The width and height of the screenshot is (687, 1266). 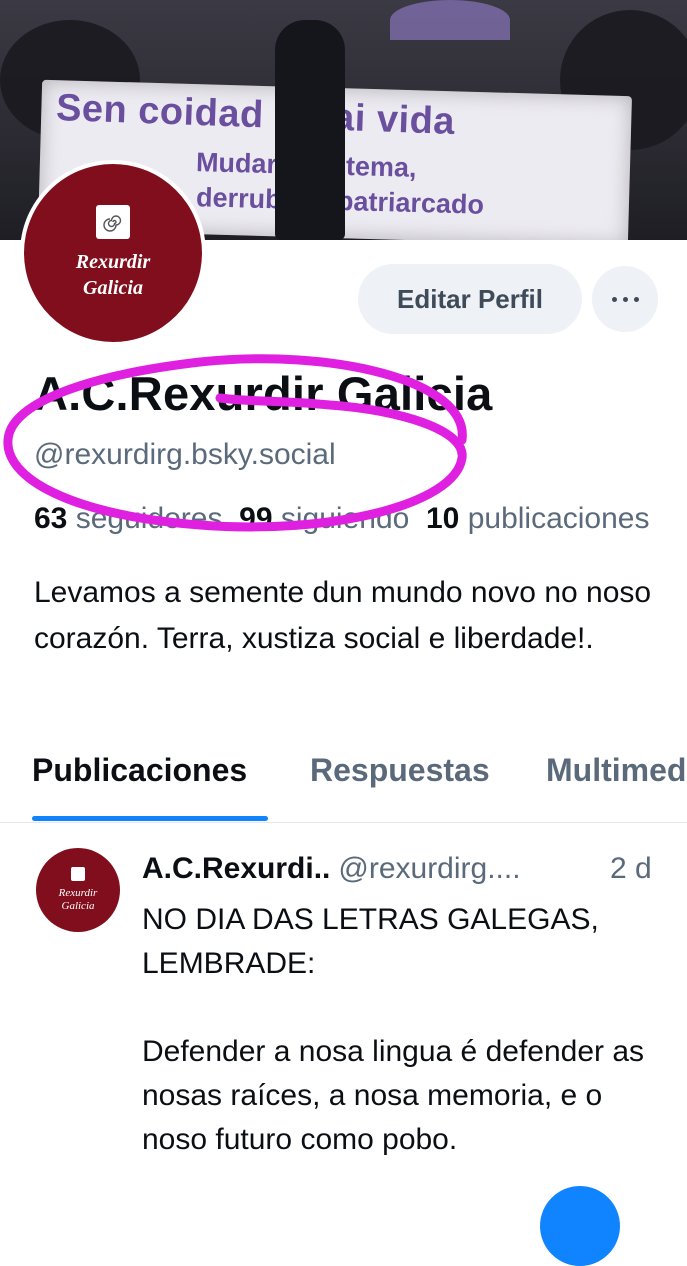 What do you see at coordinates (345, 518) in the screenshot?
I see `following-label: siguiendo` at bounding box center [345, 518].